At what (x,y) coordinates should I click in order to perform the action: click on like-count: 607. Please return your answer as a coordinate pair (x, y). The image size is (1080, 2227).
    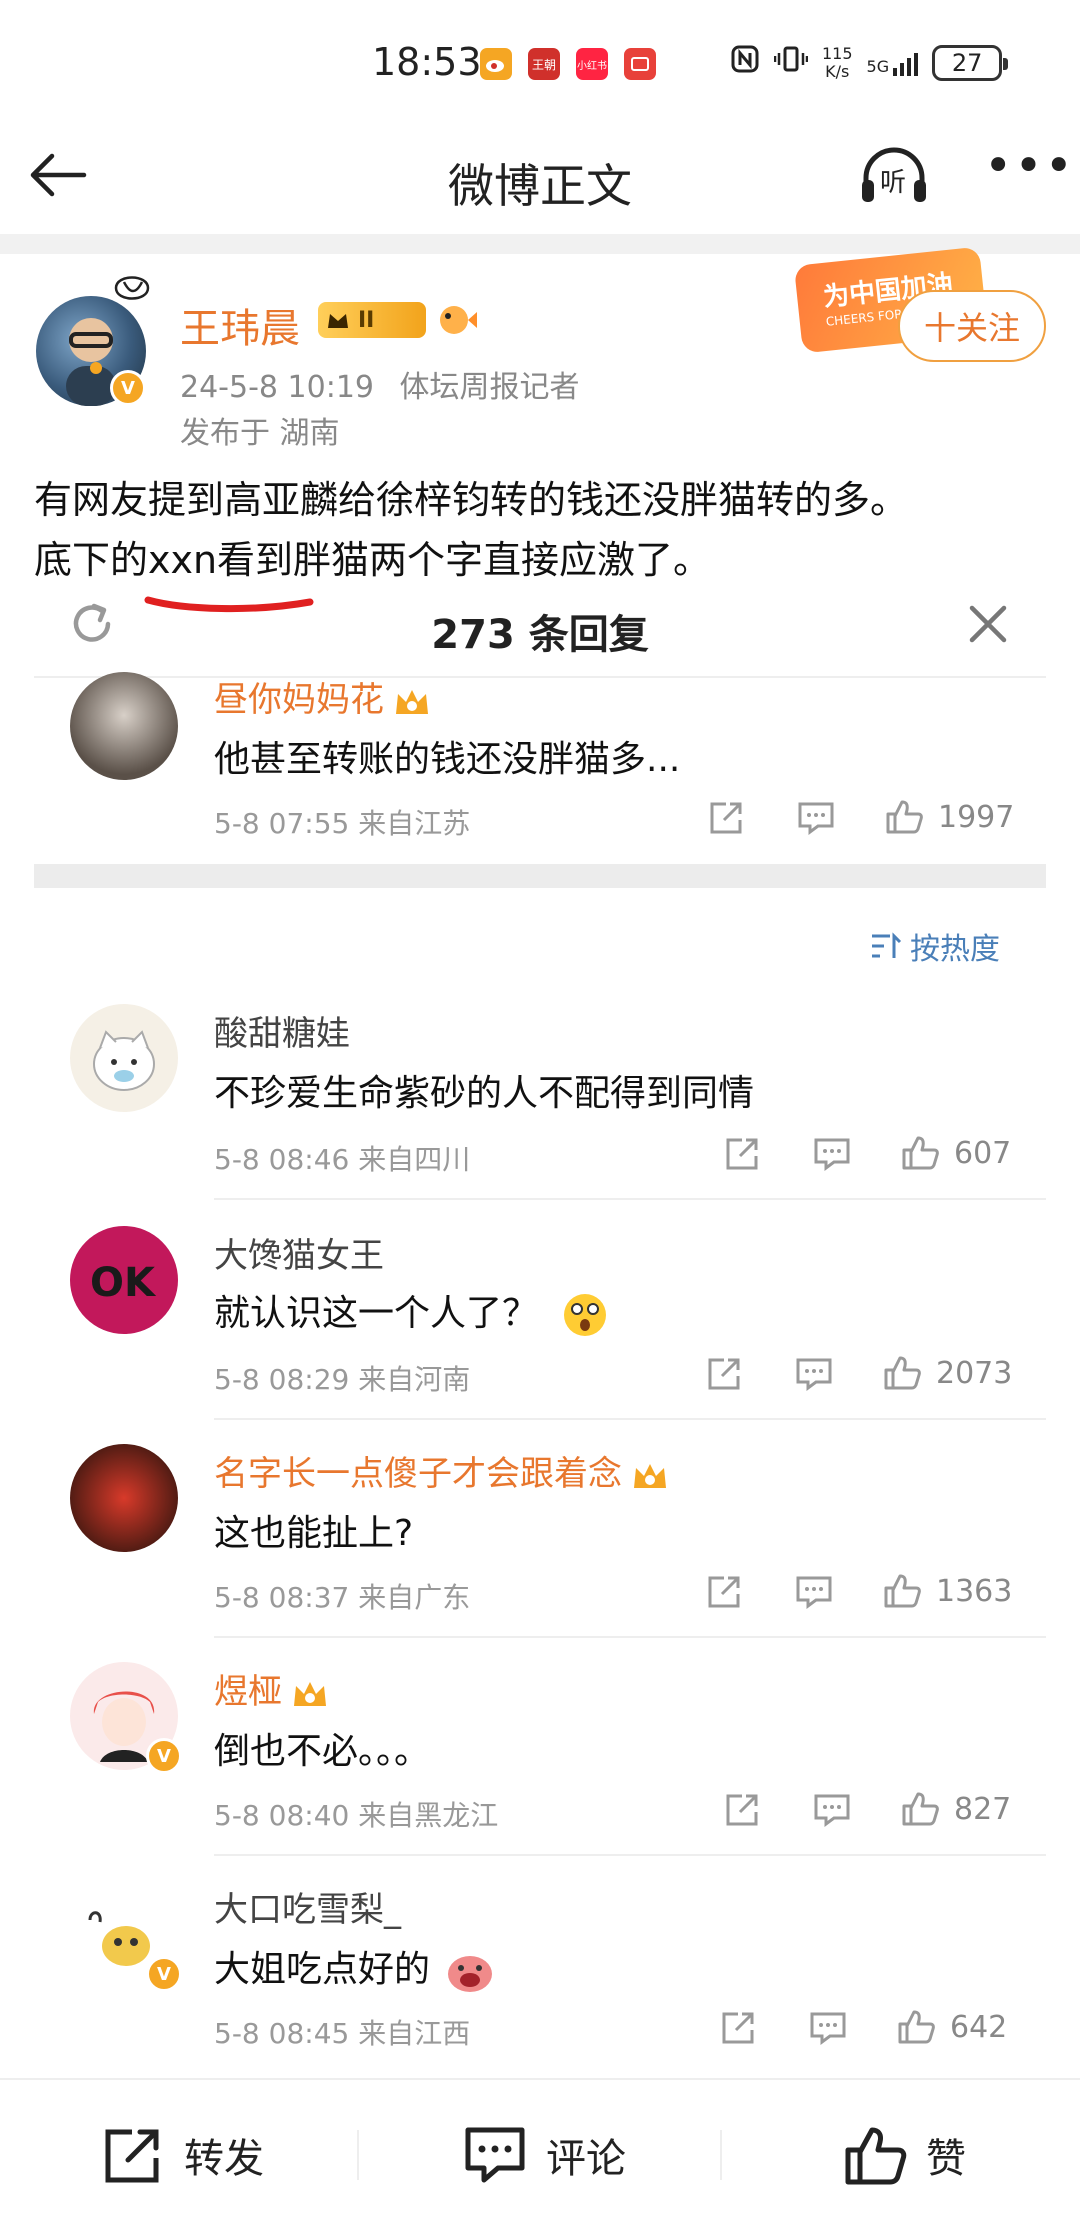
    Looking at the image, I should click on (983, 1153).